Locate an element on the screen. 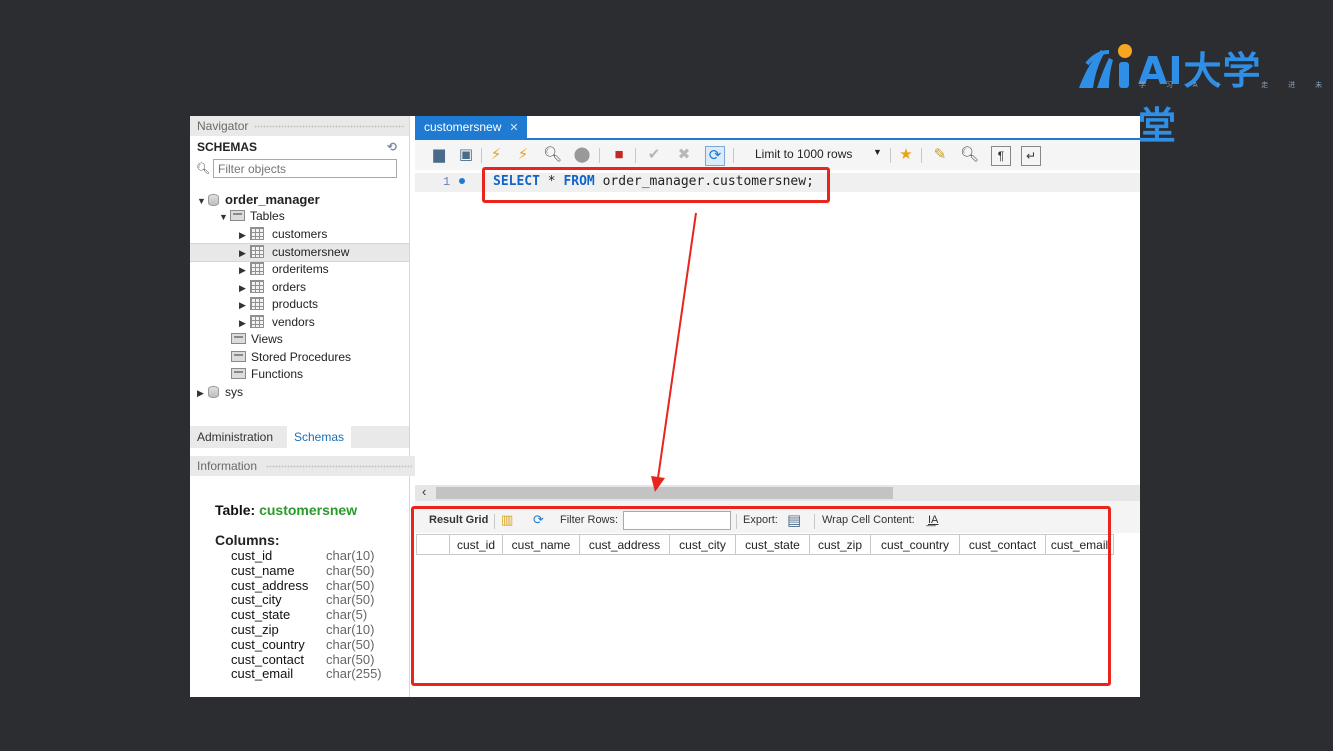 This screenshot has width=1333, height=751. info-column-name: cust_contact is located at coordinates (267, 659).